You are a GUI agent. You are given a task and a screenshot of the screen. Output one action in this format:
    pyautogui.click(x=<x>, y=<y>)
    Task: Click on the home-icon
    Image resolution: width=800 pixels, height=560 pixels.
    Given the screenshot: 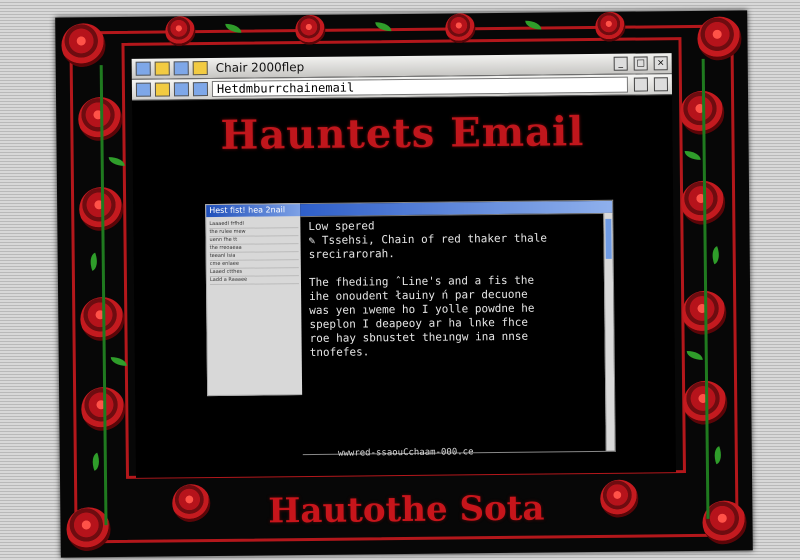 What is the action you would take?
    pyautogui.click(x=162, y=89)
    